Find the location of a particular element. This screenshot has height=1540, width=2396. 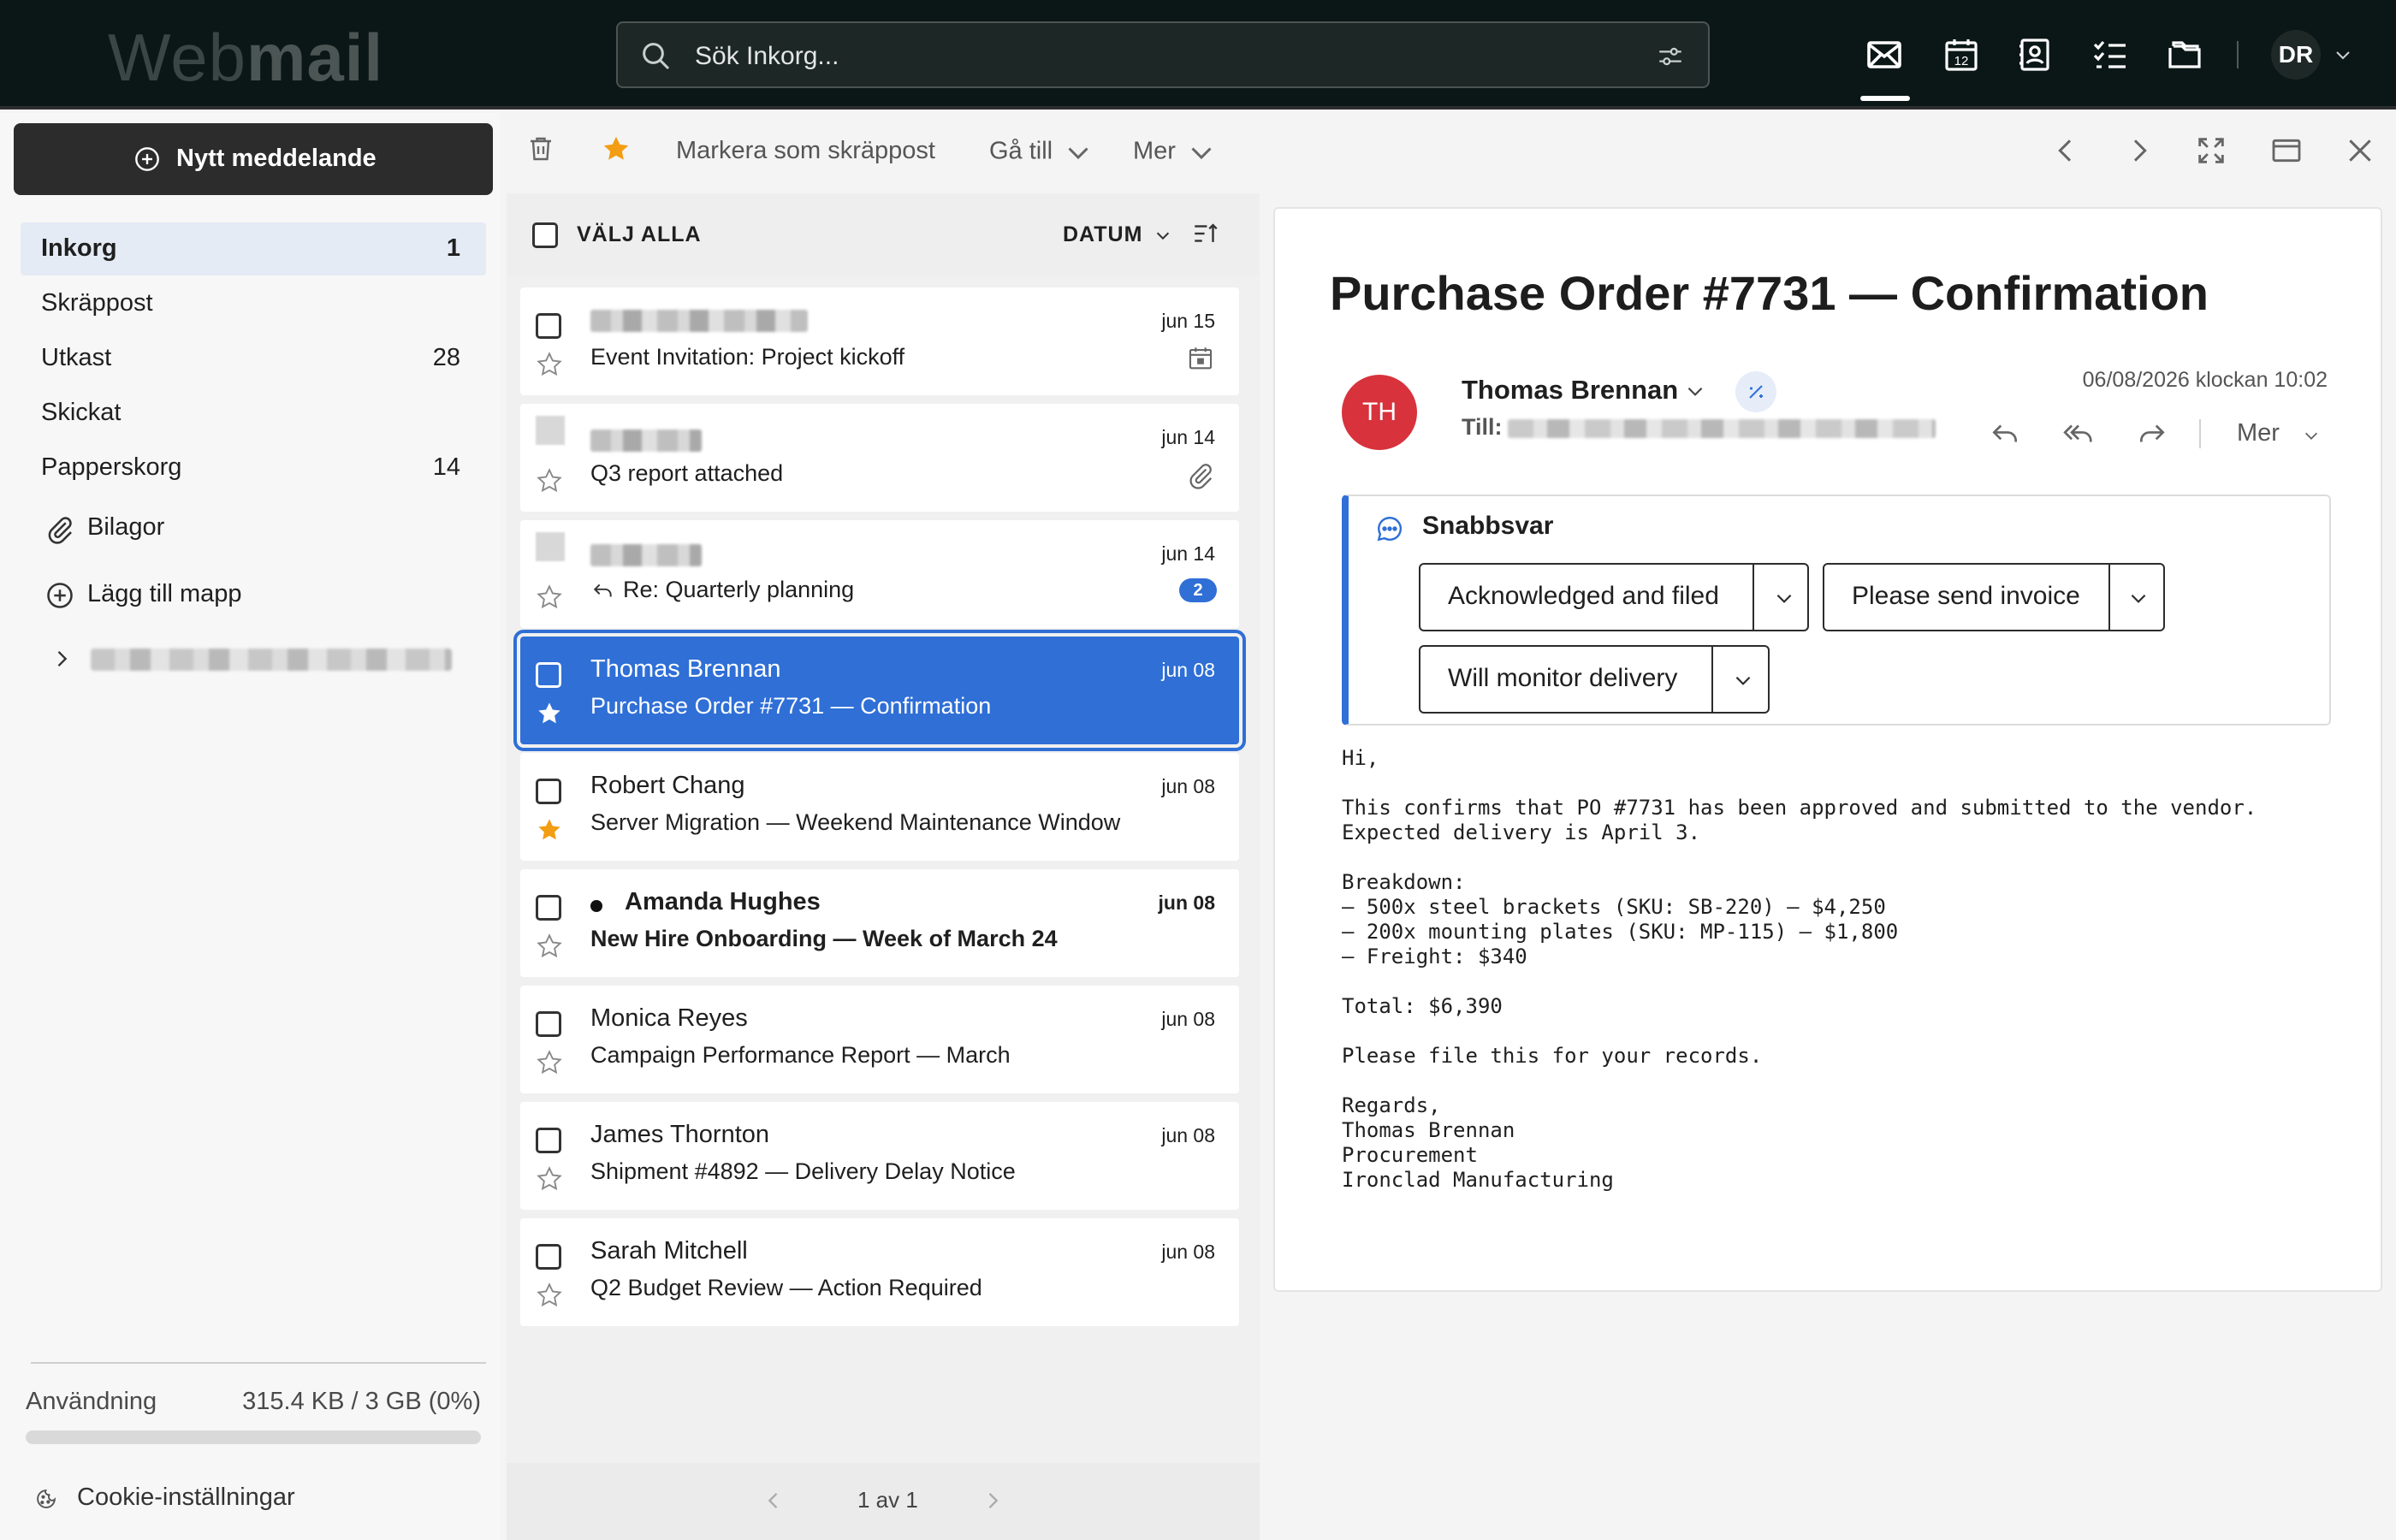

paperclip-icon is located at coordinates (1201, 476).